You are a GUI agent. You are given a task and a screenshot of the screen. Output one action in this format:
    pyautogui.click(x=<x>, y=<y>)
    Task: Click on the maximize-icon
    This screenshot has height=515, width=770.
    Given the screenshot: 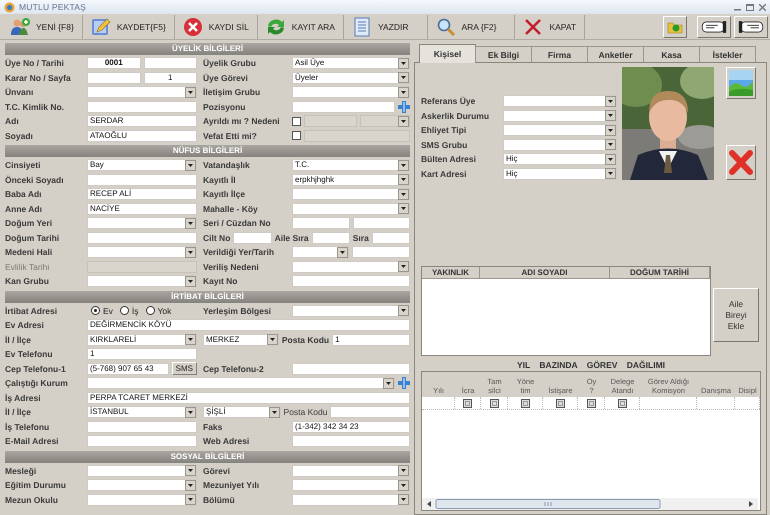 What is the action you would take?
    pyautogui.click(x=750, y=7)
    